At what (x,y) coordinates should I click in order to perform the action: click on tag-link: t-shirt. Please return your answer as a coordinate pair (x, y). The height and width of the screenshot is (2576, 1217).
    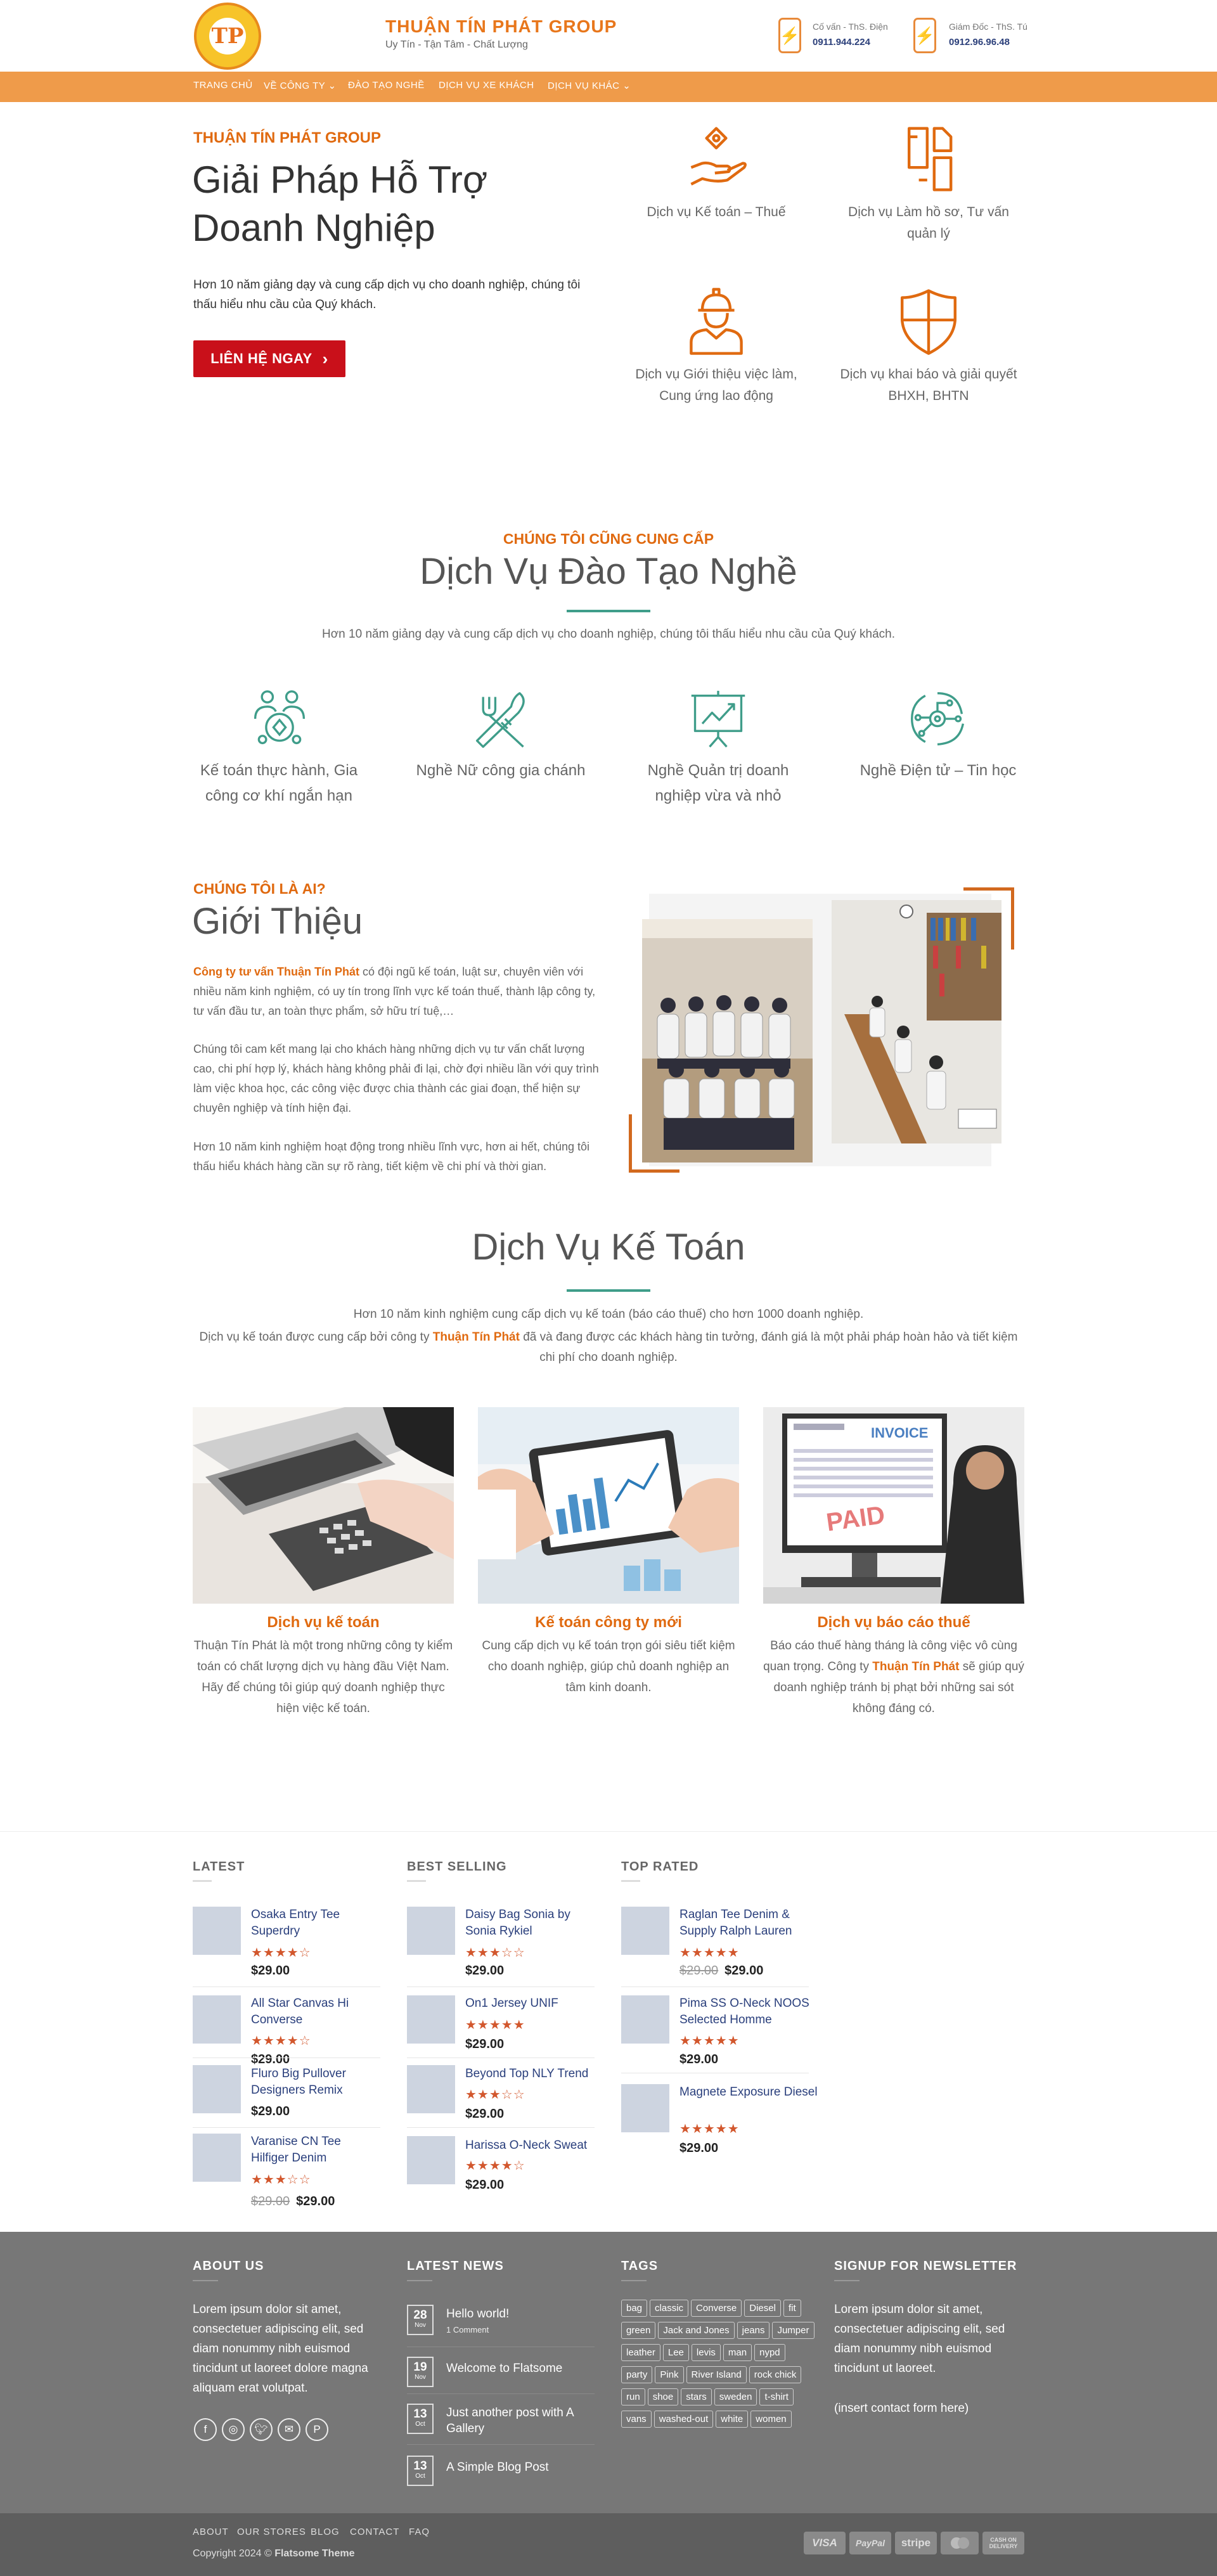
    Looking at the image, I should click on (777, 2396).